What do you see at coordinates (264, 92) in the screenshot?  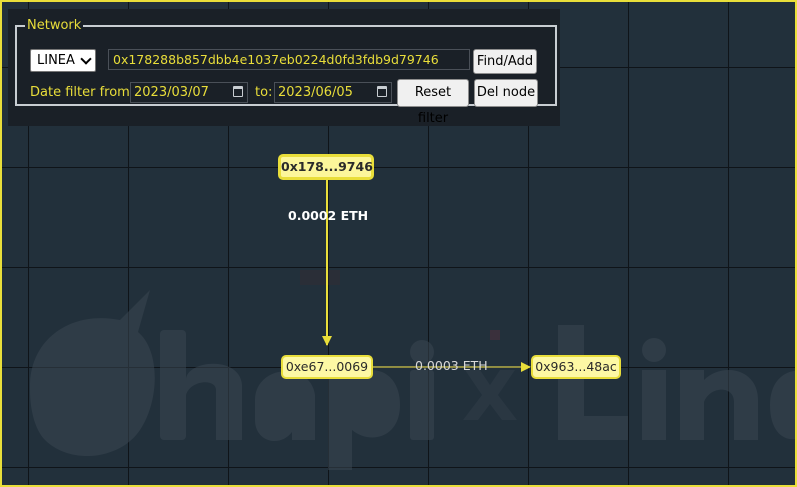 I see `date-to-label: to:` at bounding box center [264, 92].